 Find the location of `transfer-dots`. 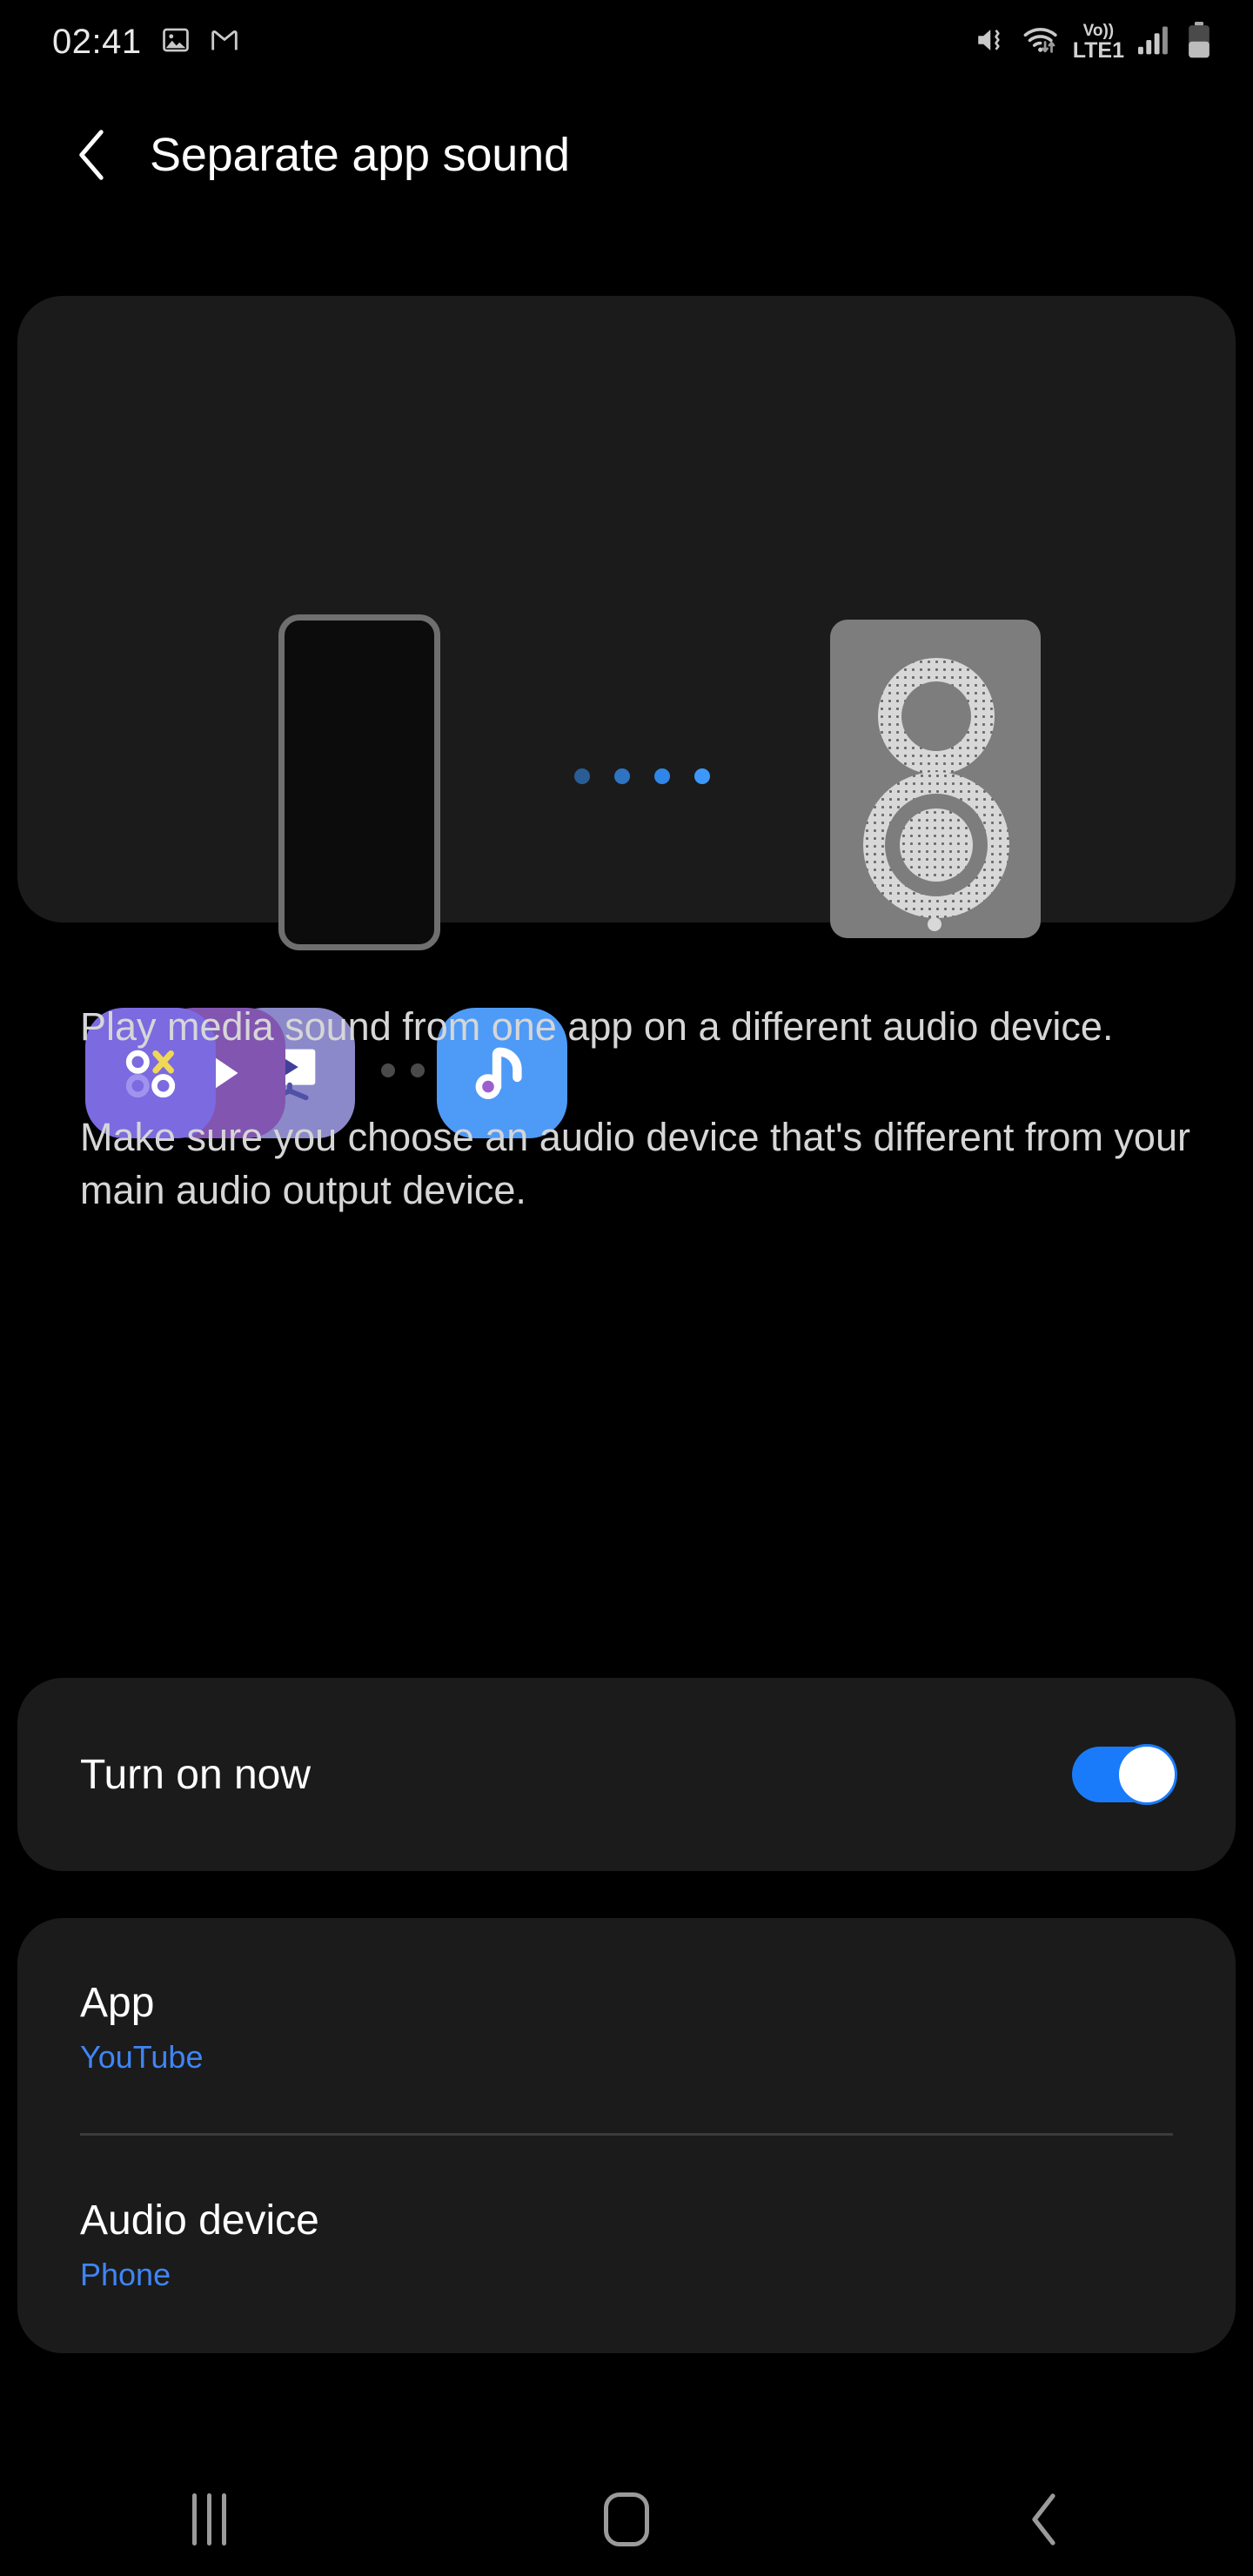

transfer-dots is located at coordinates (642, 776).